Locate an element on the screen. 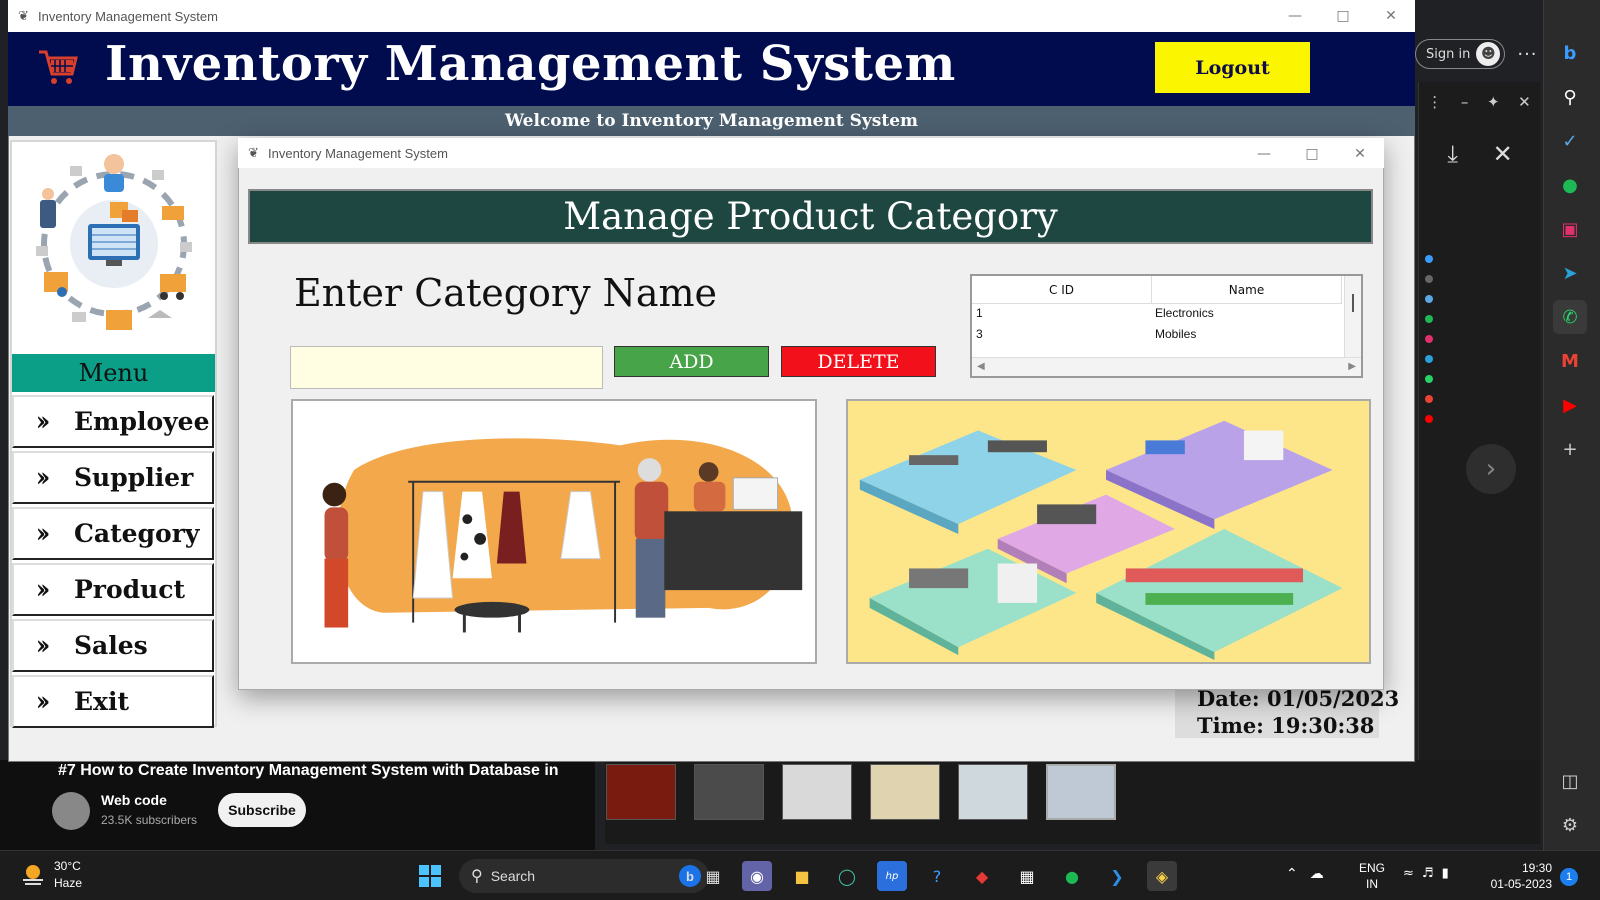 This screenshot has width=1600, height=900. welcome-bar: Welcome to Inventory Management System is located at coordinates (711, 121).